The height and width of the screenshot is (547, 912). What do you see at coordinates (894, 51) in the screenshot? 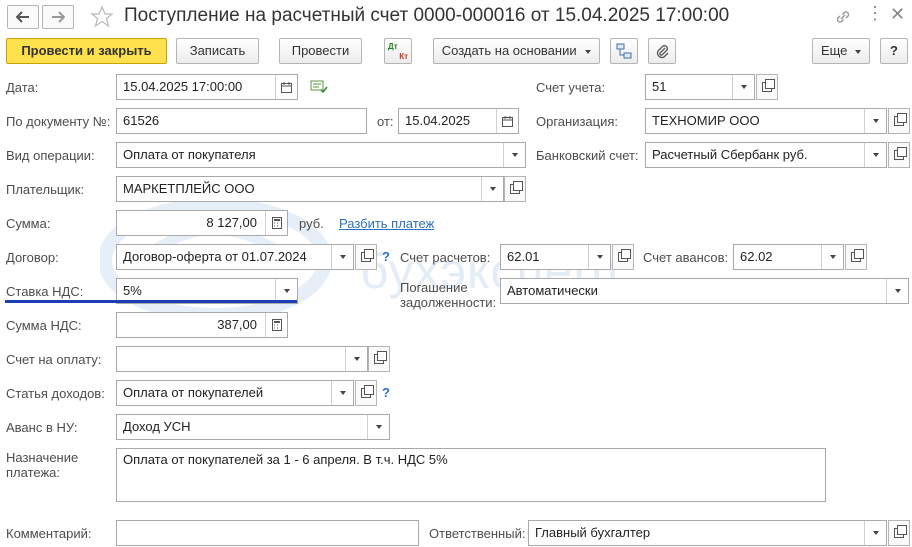
I see `help-button: ?` at bounding box center [894, 51].